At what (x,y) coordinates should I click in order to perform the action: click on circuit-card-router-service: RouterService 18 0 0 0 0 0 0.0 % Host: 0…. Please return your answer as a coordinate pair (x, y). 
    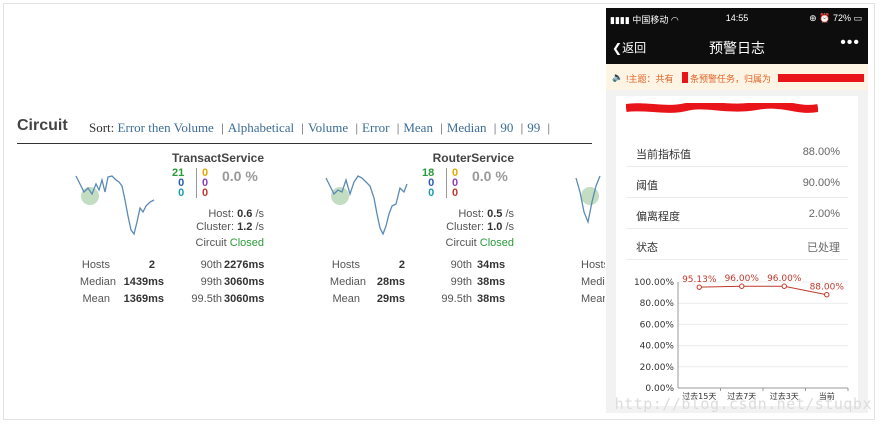
    Looking at the image, I should click on (422, 230).